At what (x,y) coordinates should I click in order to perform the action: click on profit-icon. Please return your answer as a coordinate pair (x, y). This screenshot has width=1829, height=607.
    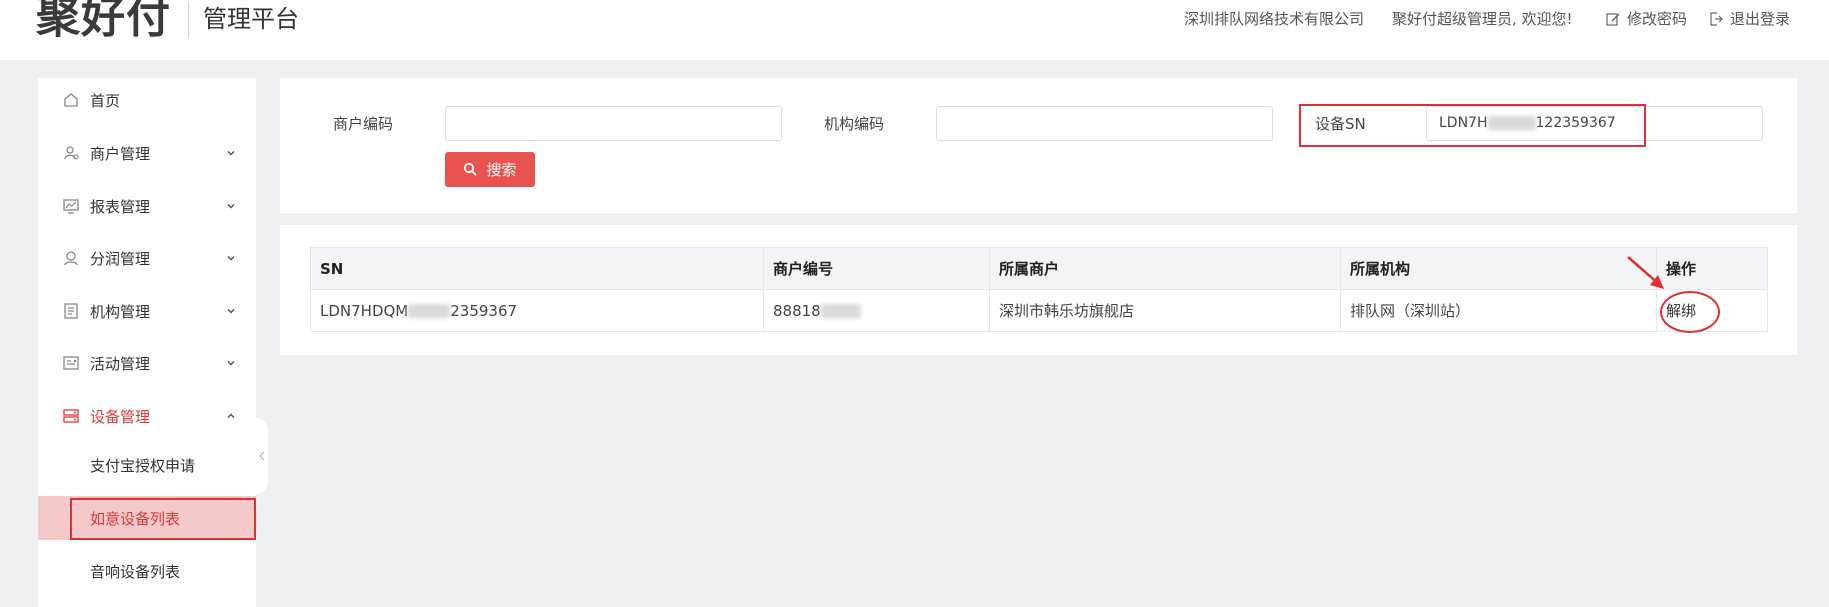
    Looking at the image, I should click on (71, 258).